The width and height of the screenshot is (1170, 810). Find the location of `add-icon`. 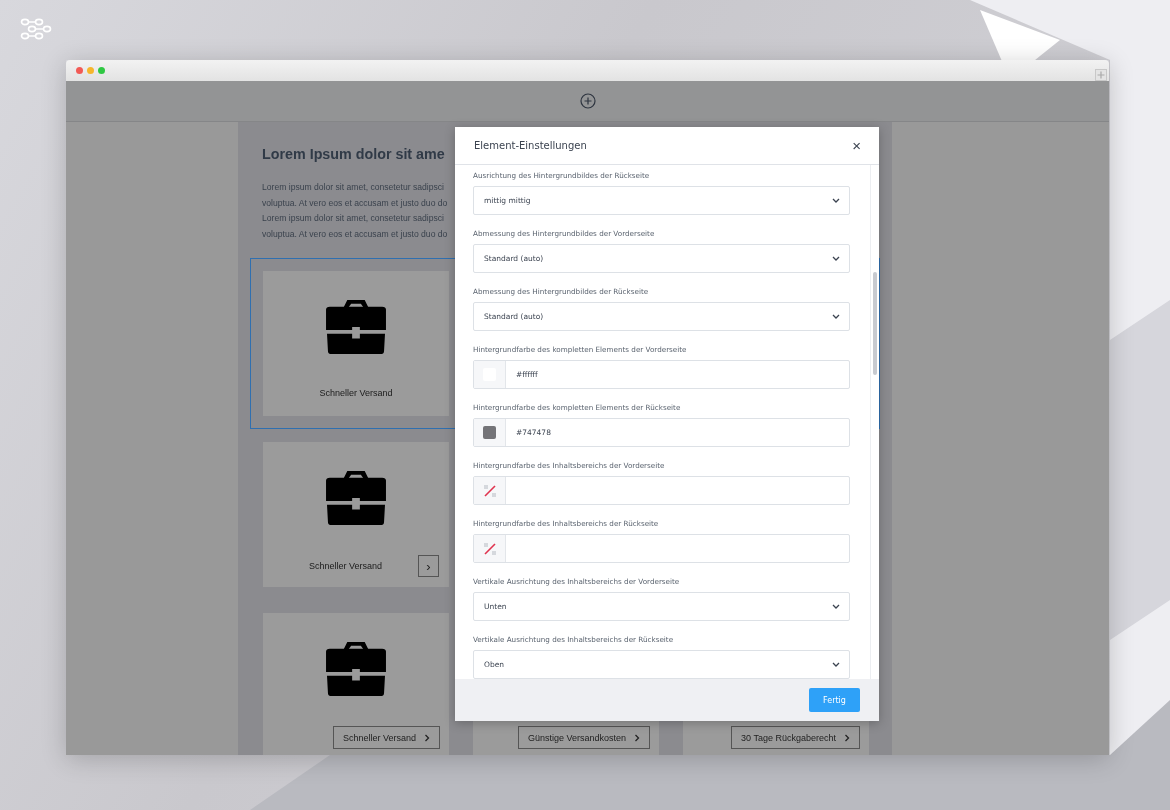

add-icon is located at coordinates (587, 101).